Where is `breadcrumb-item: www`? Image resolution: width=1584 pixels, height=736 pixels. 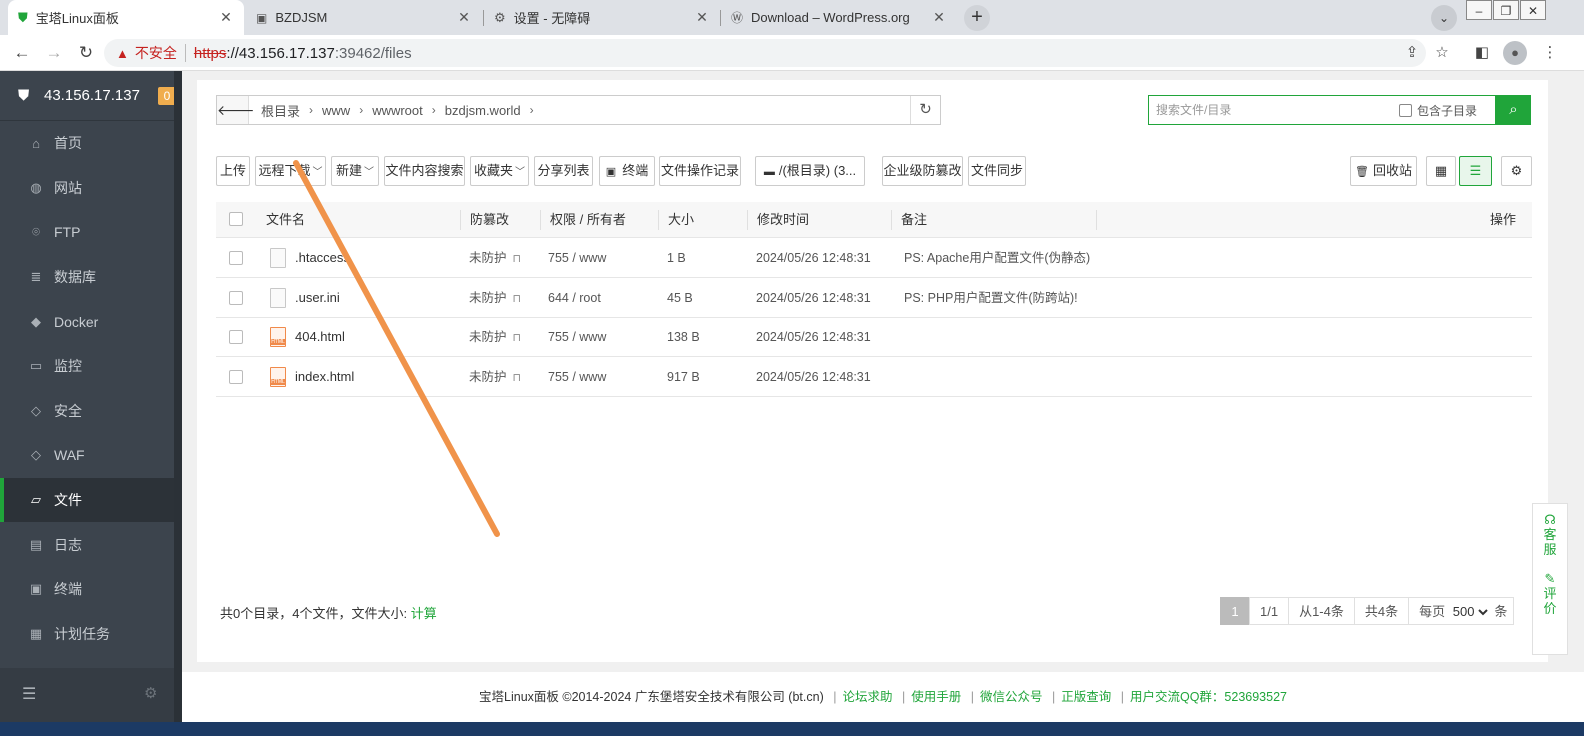
breadcrumb-item: www is located at coordinates (336, 110).